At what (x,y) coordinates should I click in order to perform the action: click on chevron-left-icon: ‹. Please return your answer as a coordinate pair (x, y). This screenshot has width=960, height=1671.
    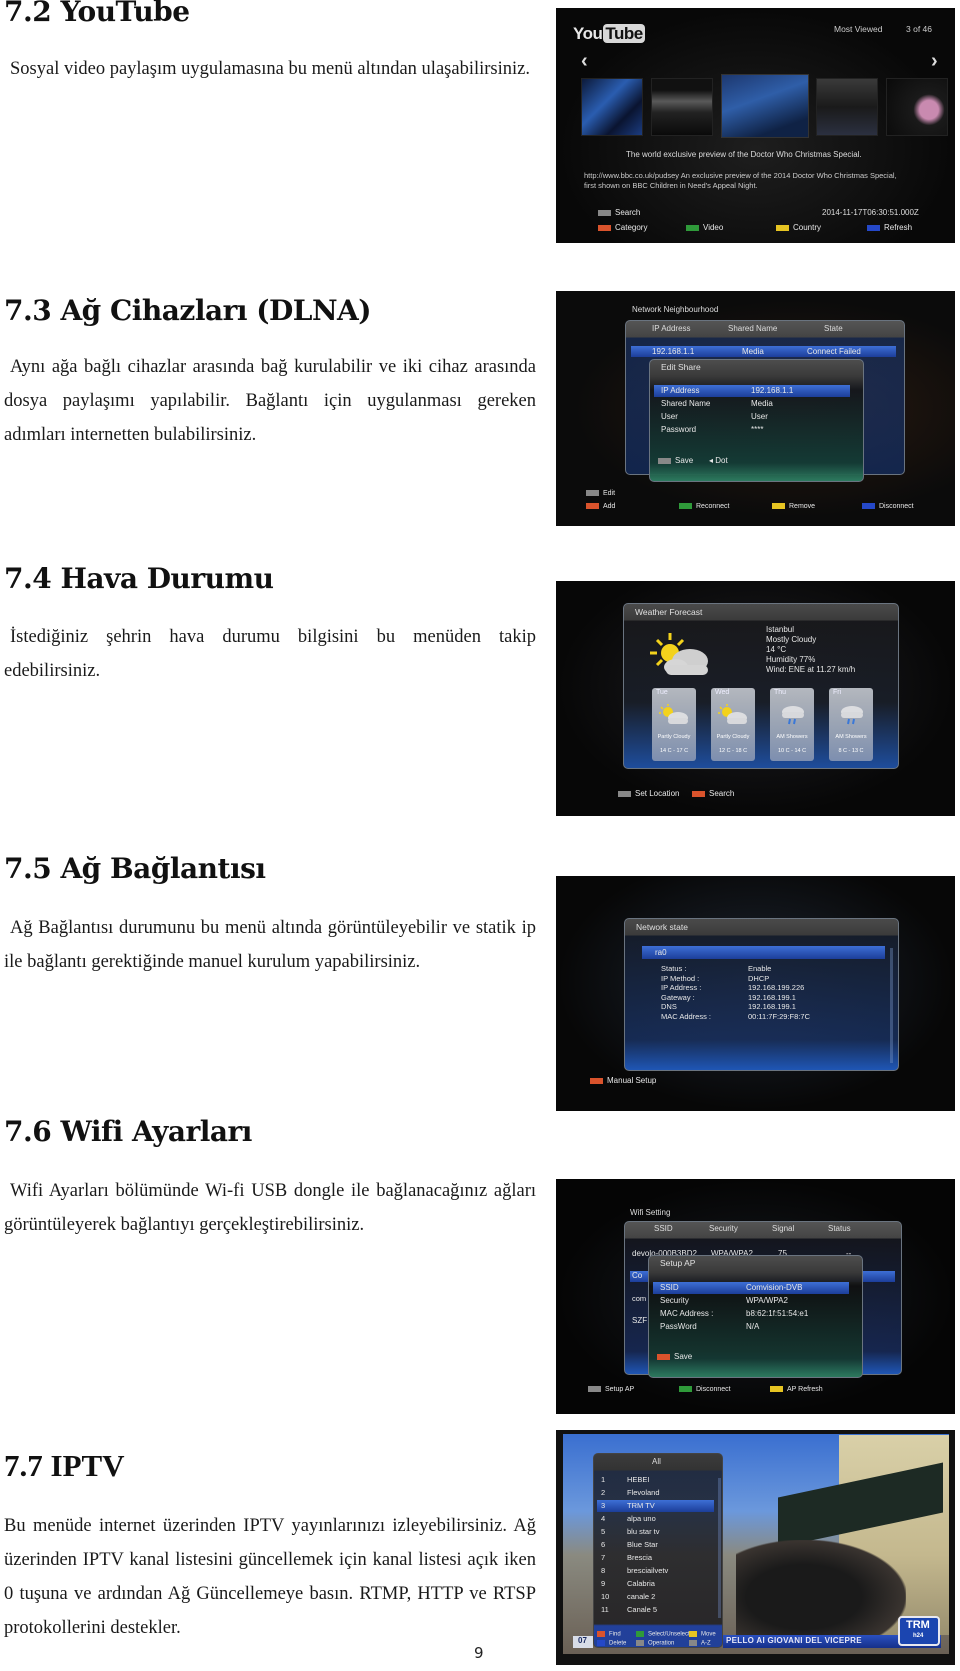
    Looking at the image, I should click on (584, 61).